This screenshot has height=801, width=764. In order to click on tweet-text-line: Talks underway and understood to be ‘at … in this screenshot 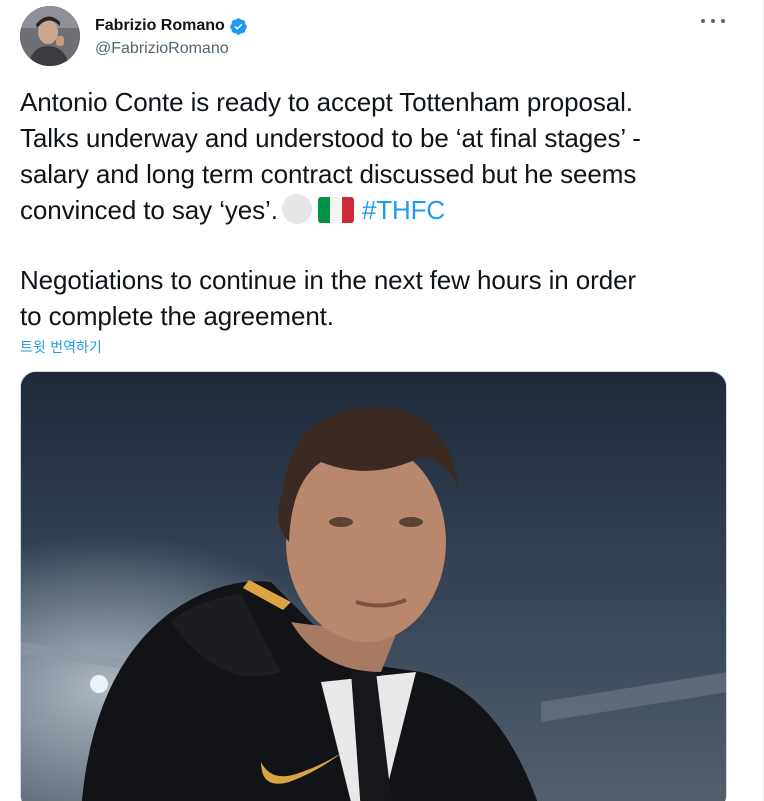, I will do `click(330, 138)`.